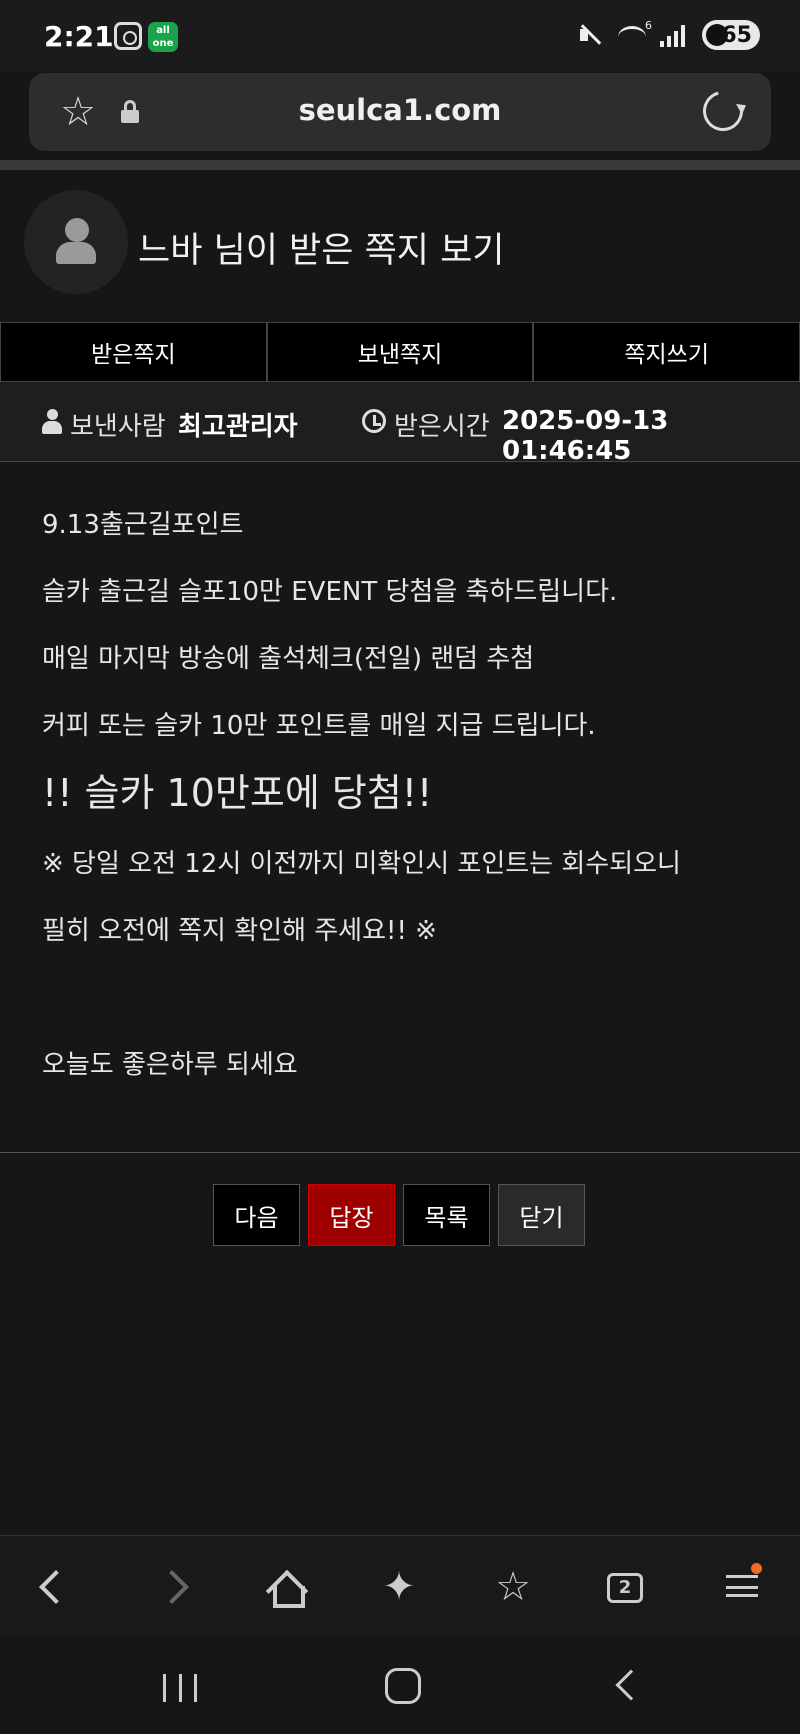  Describe the element at coordinates (77, 230) in the screenshot. I see `avatar-head` at that location.